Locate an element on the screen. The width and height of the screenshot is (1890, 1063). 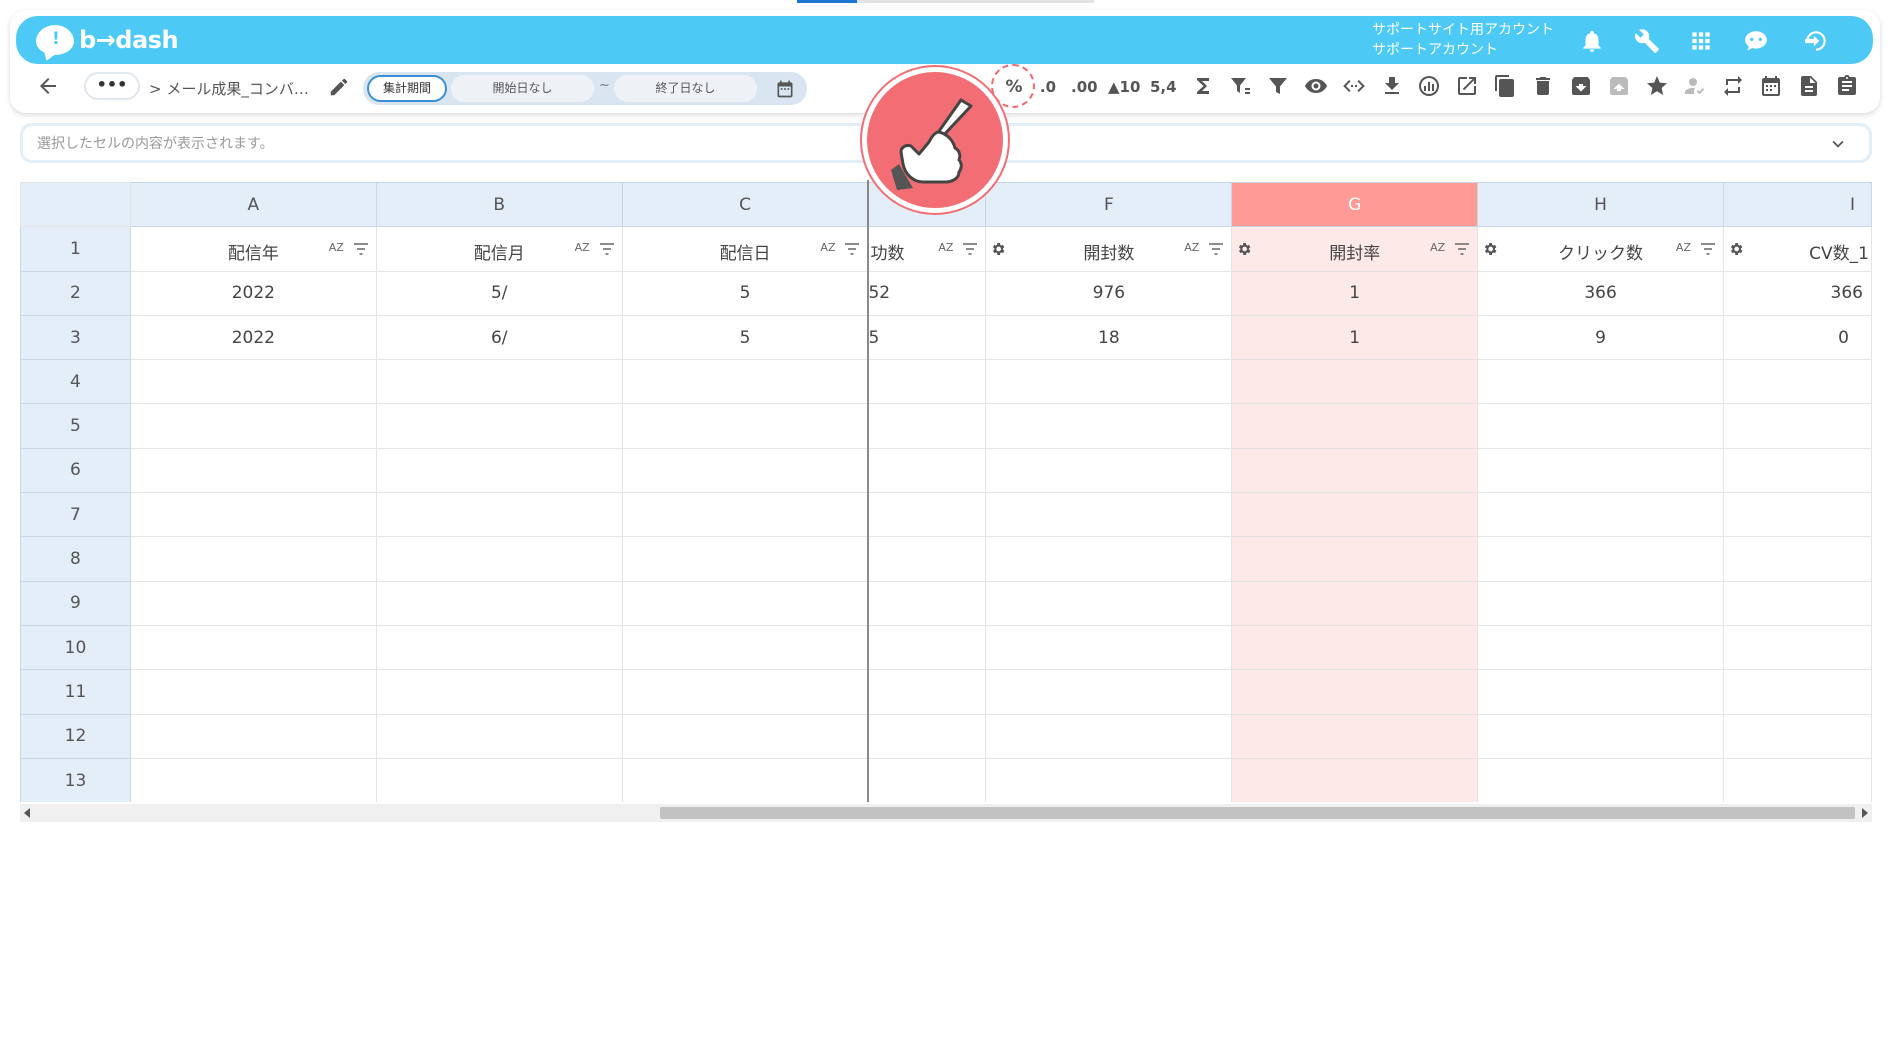
field-header-cell: 開封数 AZ is located at coordinates (1109, 249).